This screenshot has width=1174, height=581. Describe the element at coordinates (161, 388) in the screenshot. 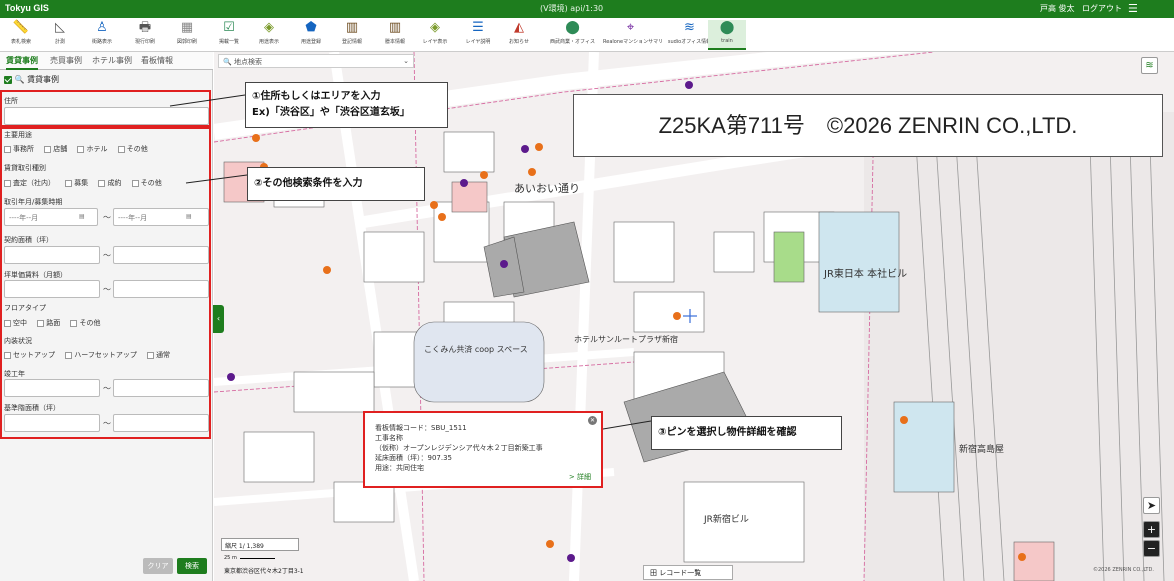

I see `completion-year-max-input` at that location.